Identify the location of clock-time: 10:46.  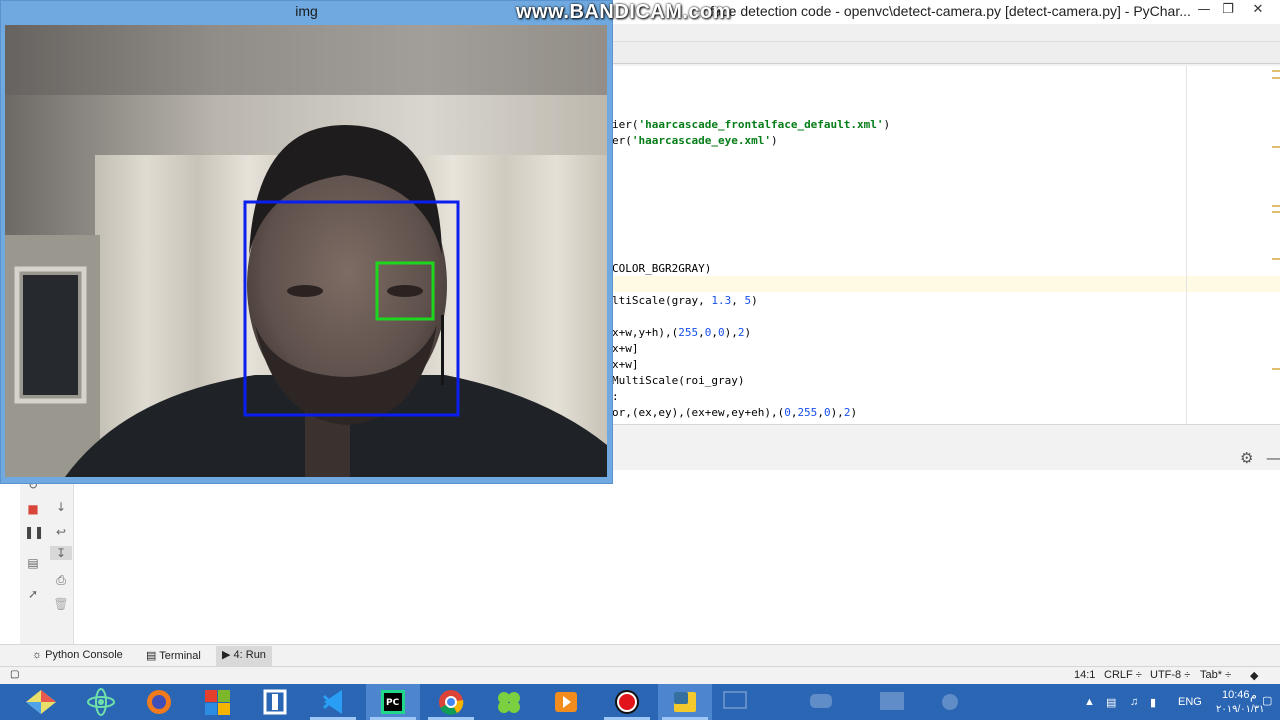
(1236, 695).